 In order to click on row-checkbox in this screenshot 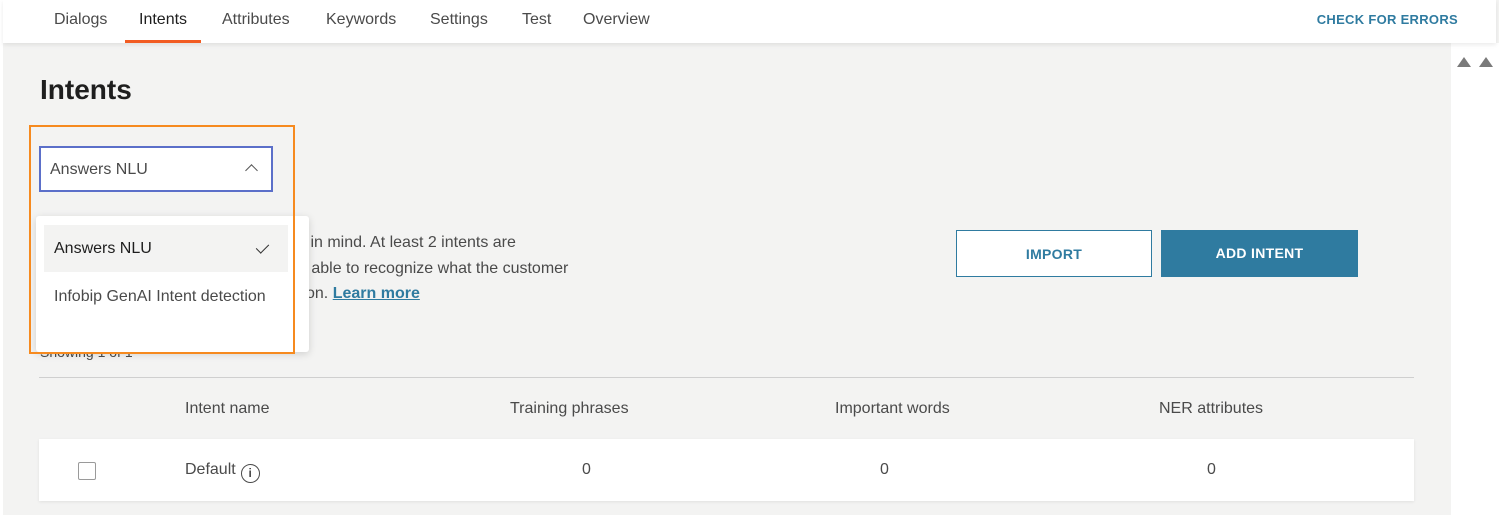, I will do `click(87, 471)`.